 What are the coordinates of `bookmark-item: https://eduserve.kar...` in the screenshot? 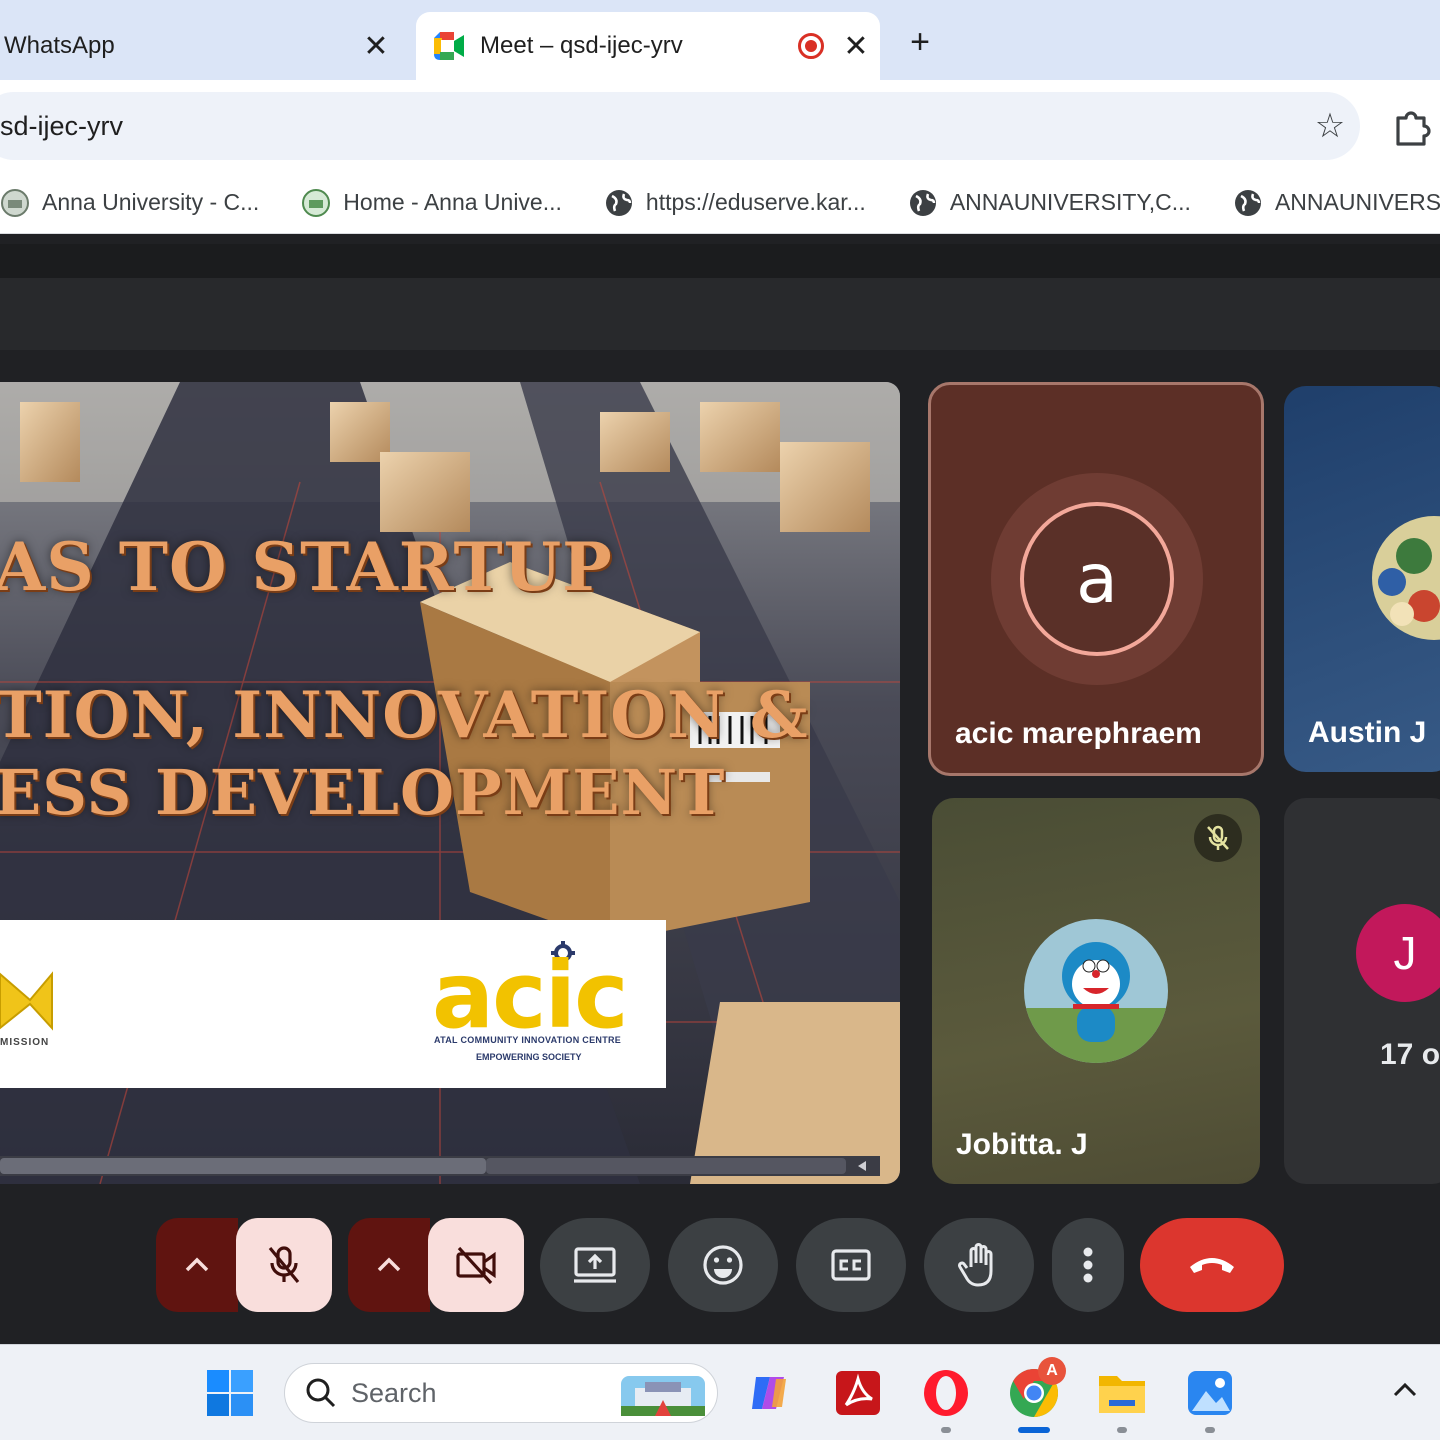 It's located at (735, 203).